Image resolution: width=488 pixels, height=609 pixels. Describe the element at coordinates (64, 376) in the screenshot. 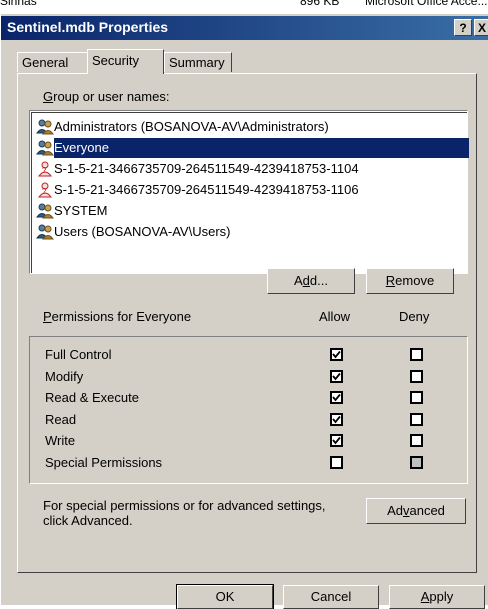

I see `permission-name: Modify` at that location.